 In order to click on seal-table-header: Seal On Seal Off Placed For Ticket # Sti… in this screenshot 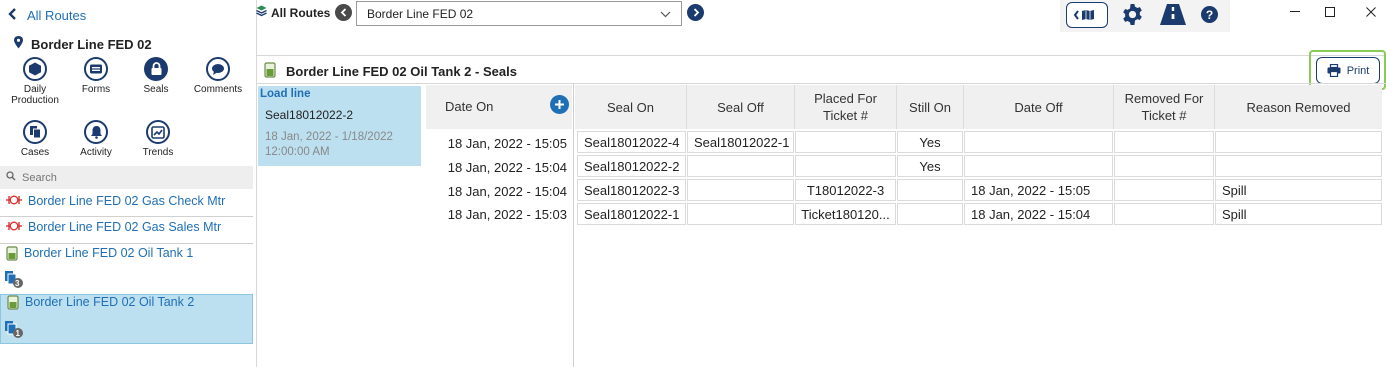, I will do `click(978, 107)`.